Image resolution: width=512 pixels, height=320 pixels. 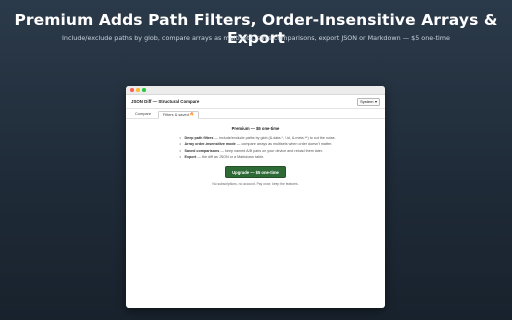 What do you see at coordinates (144, 90) in the screenshot?
I see `maximize-window-icon` at bounding box center [144, 90].